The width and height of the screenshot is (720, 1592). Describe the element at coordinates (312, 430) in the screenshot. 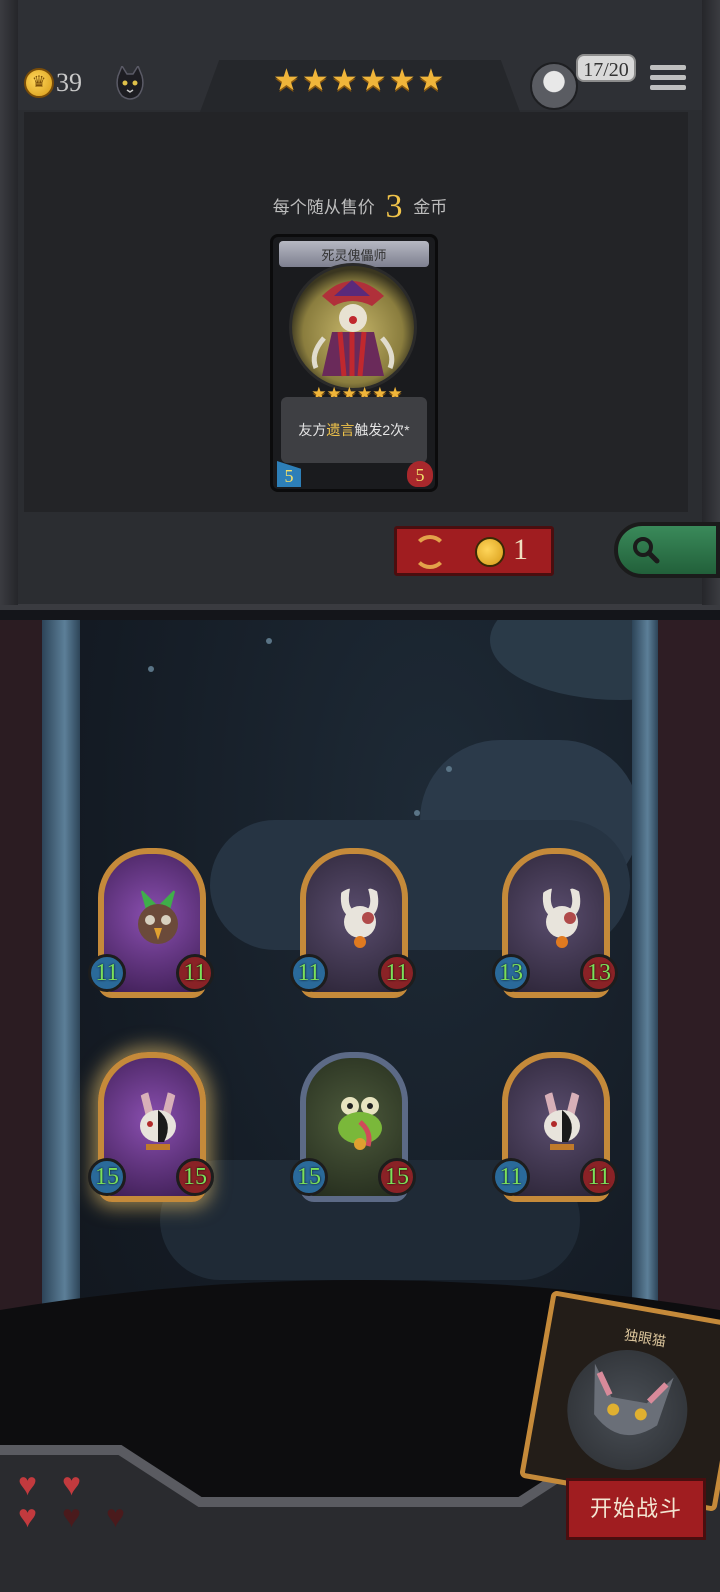

I see `ability-text-before: 友方` at that location.